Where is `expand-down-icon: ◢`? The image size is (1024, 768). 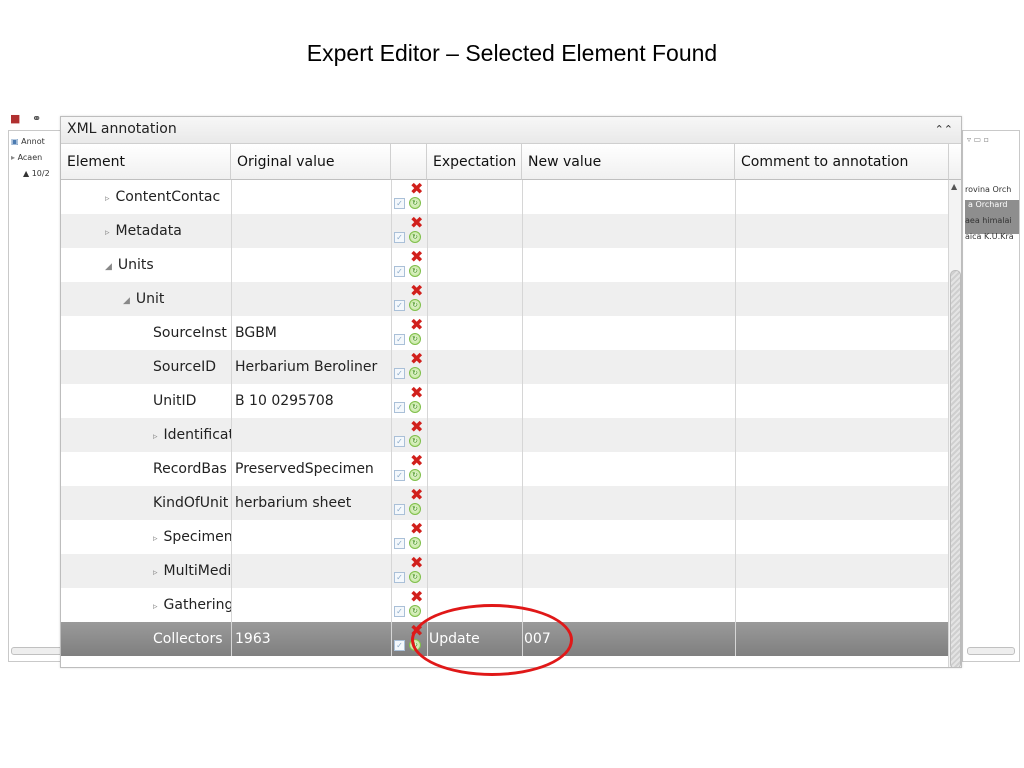
expand-down-icon: ◢ is located at coordinates (126, 300).